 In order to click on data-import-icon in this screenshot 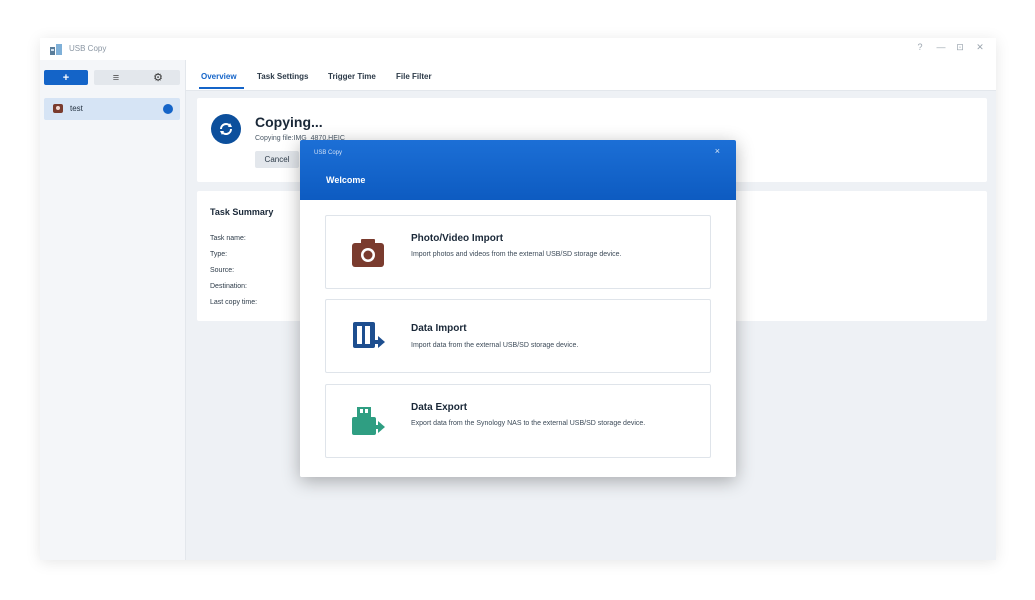, I will do `click(369, 335)`.